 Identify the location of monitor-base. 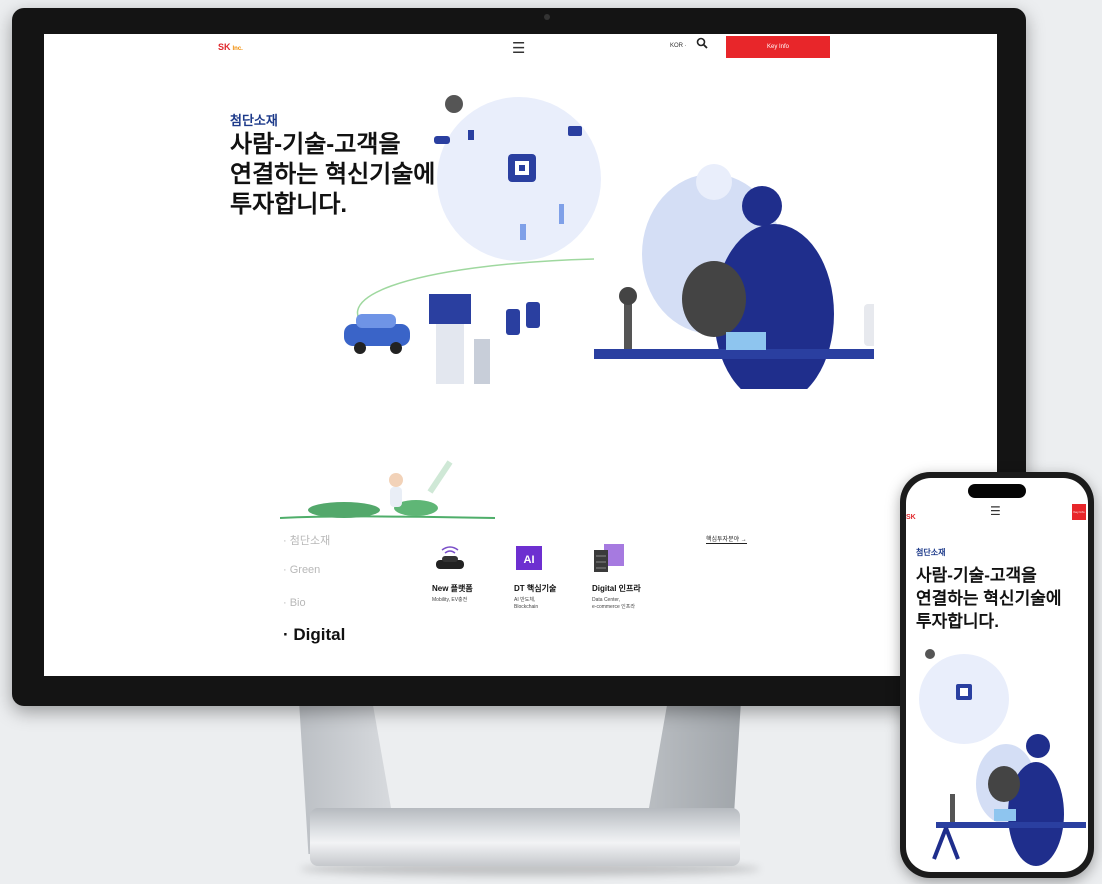
(525, 837).